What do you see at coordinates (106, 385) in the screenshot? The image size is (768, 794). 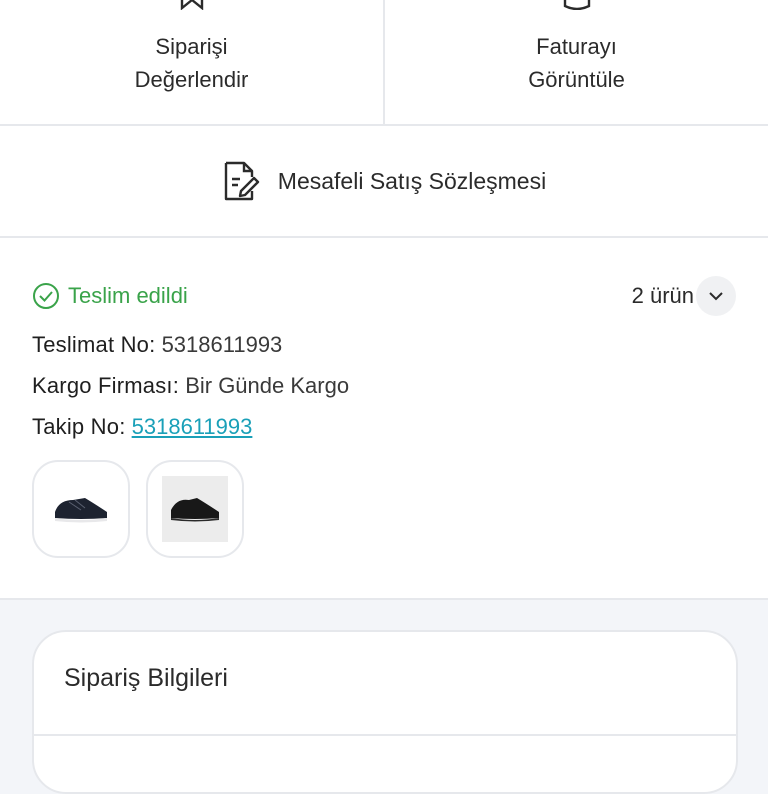 I see `carrier-label: Kargo Firması:` at bounding box center [106, 385].